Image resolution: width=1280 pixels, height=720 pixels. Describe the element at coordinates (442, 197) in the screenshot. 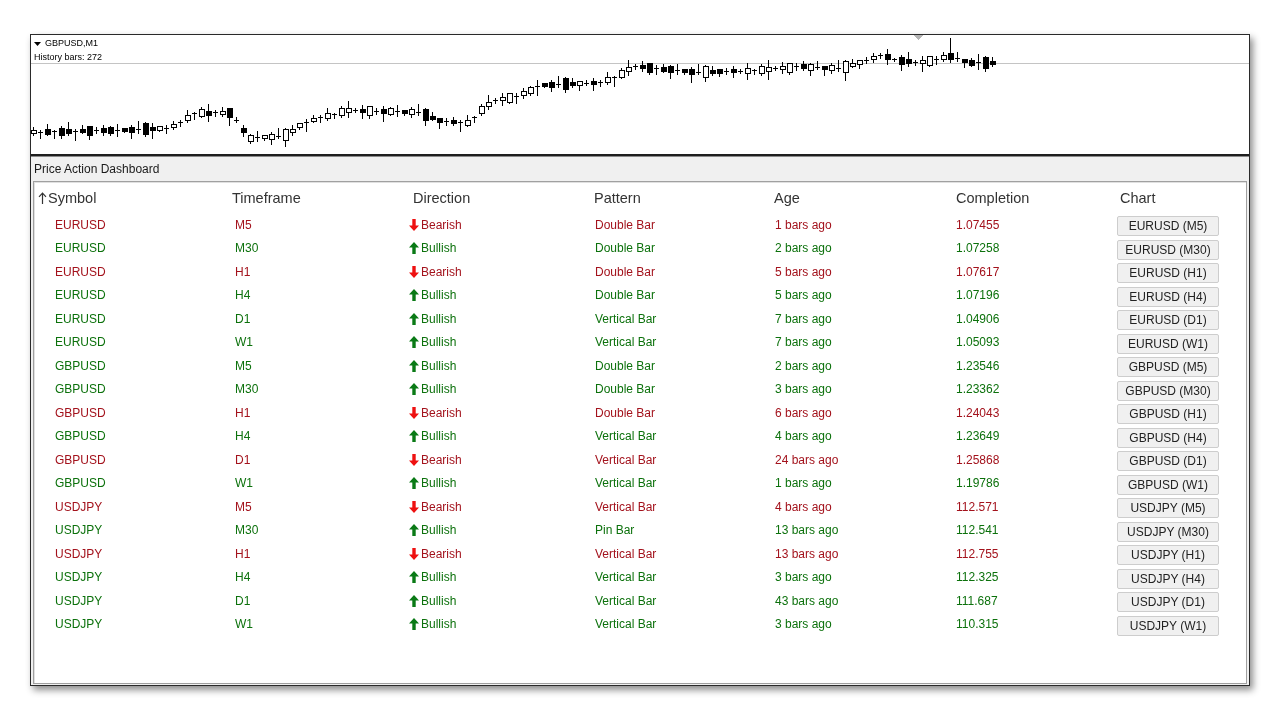

I see `column-header: Direction` at that location.